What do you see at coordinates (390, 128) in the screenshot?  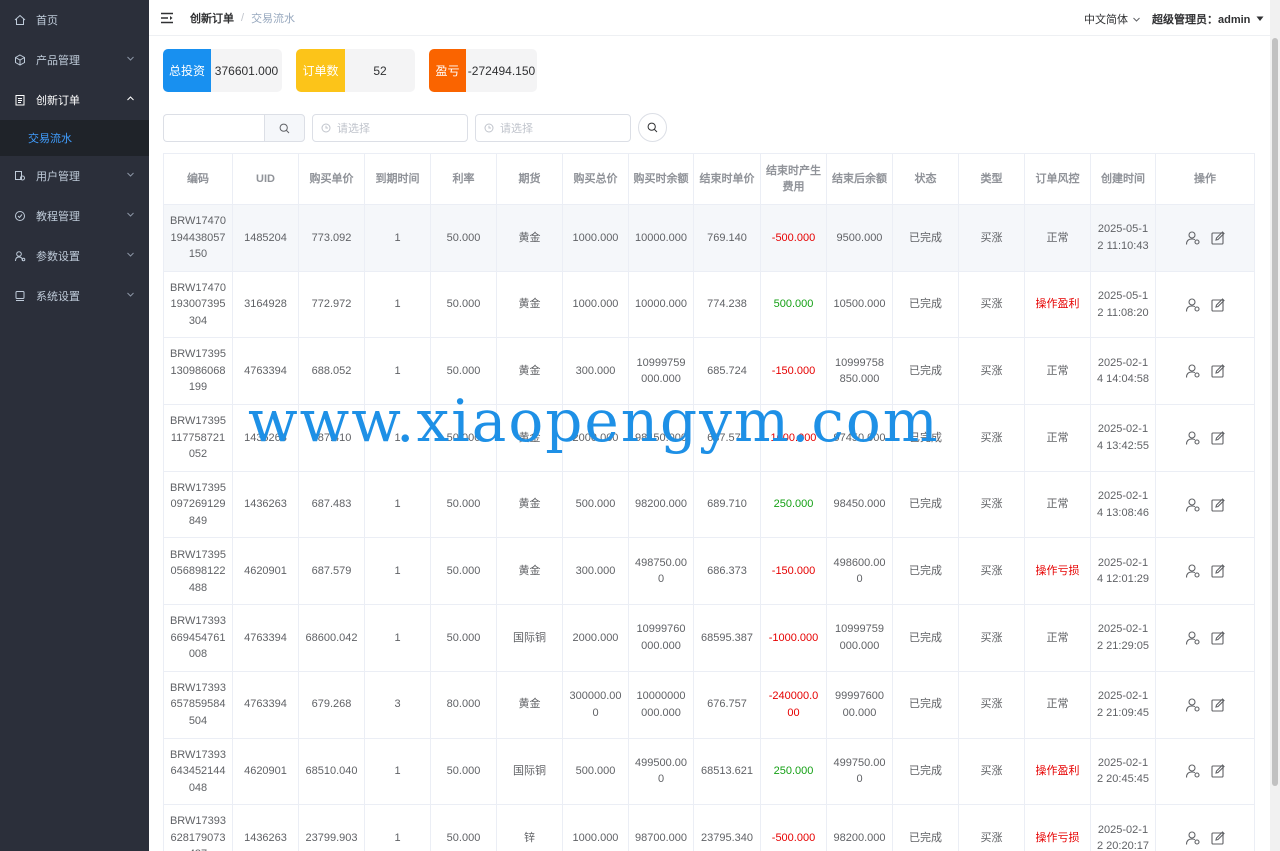 I see `start-date-picker: 请选择` at bounding box center [390, 128].